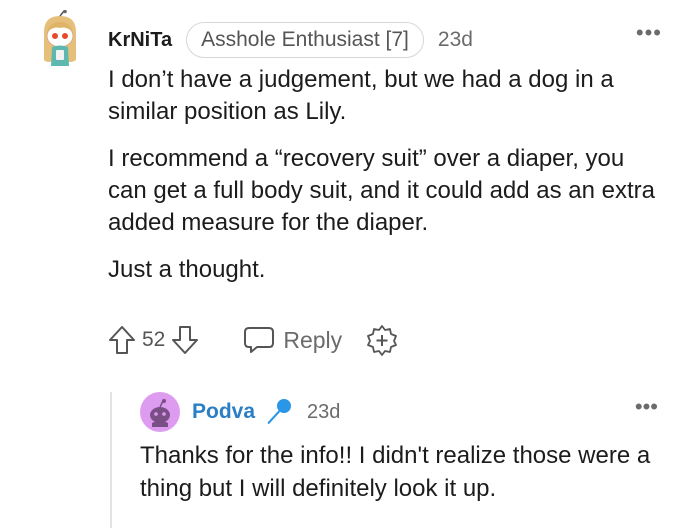 The height and width of the screenshot is (528, 700). Describe the element at coordinates (259, 340) in the screenshot. I see `reply-icon` at that location.